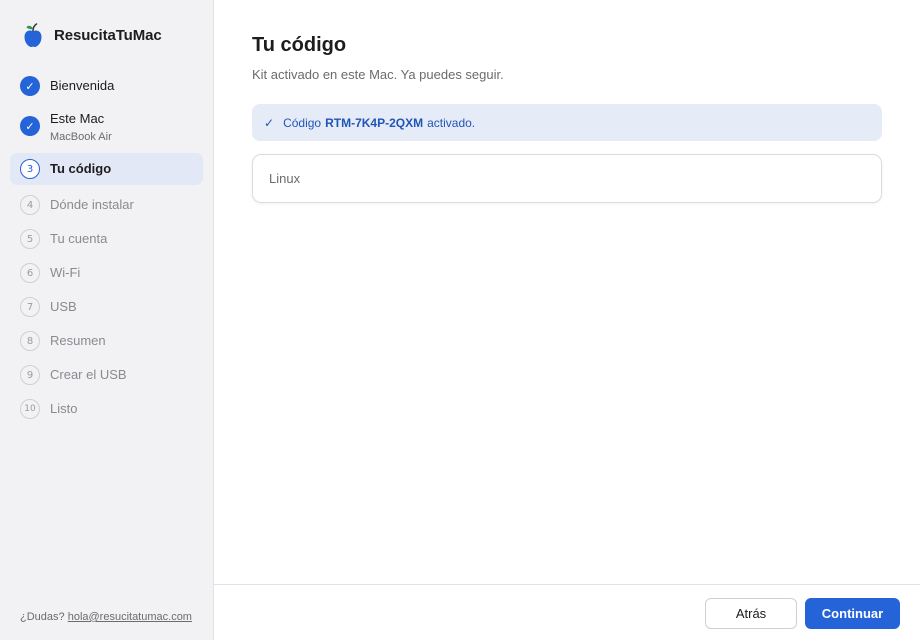  Describe the element at coordinates (108, 35) in the screenshot. I see `app-name: ResucitaTuMac` at that location.